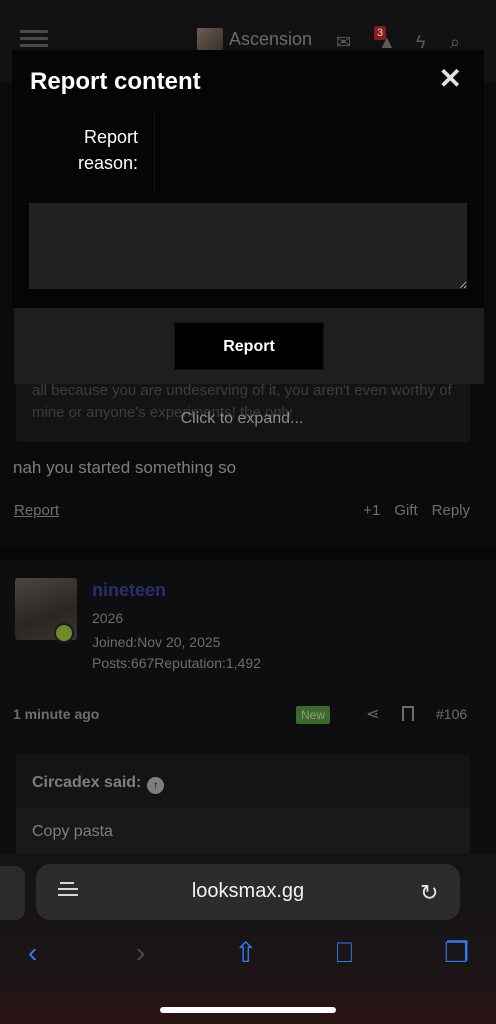 The image size is (496, 1024). What do you see at coordinates (125, 467) in the screenshot?
I see `post-body: nah you started something so` at bounding box center [125, 467].